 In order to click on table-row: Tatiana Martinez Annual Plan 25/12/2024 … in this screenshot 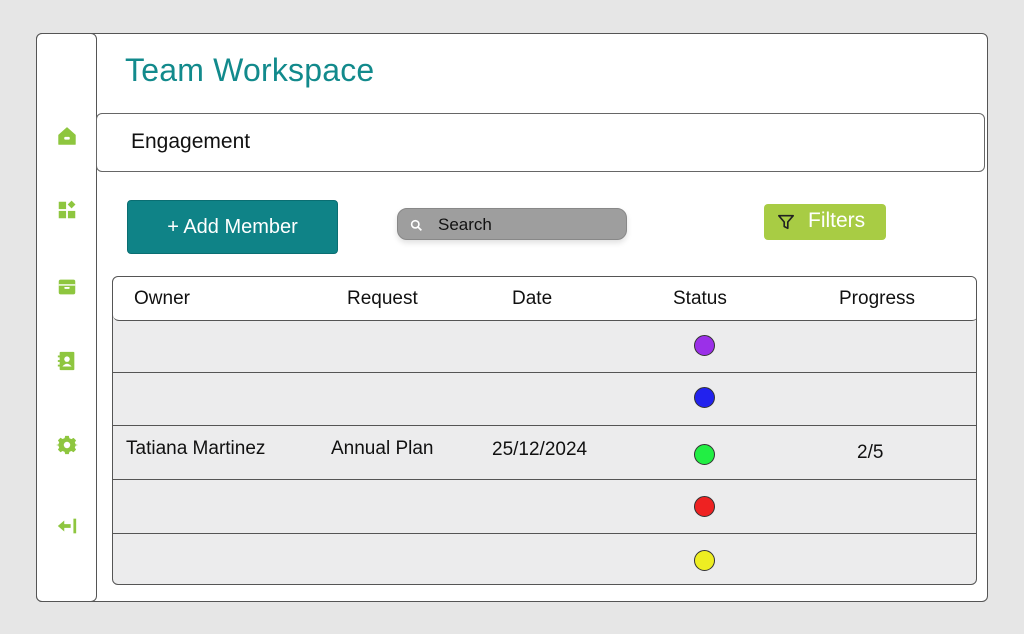, I will do `click(544, 453)`.